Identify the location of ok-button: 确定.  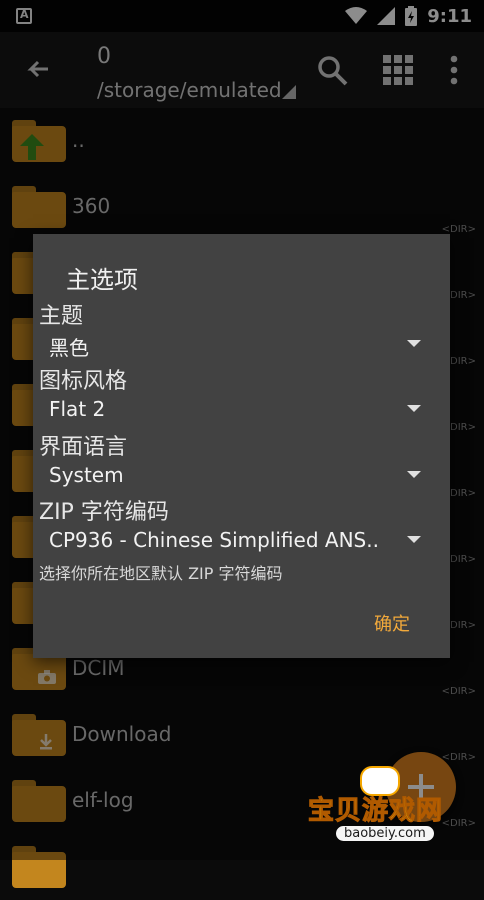
(392, 623).